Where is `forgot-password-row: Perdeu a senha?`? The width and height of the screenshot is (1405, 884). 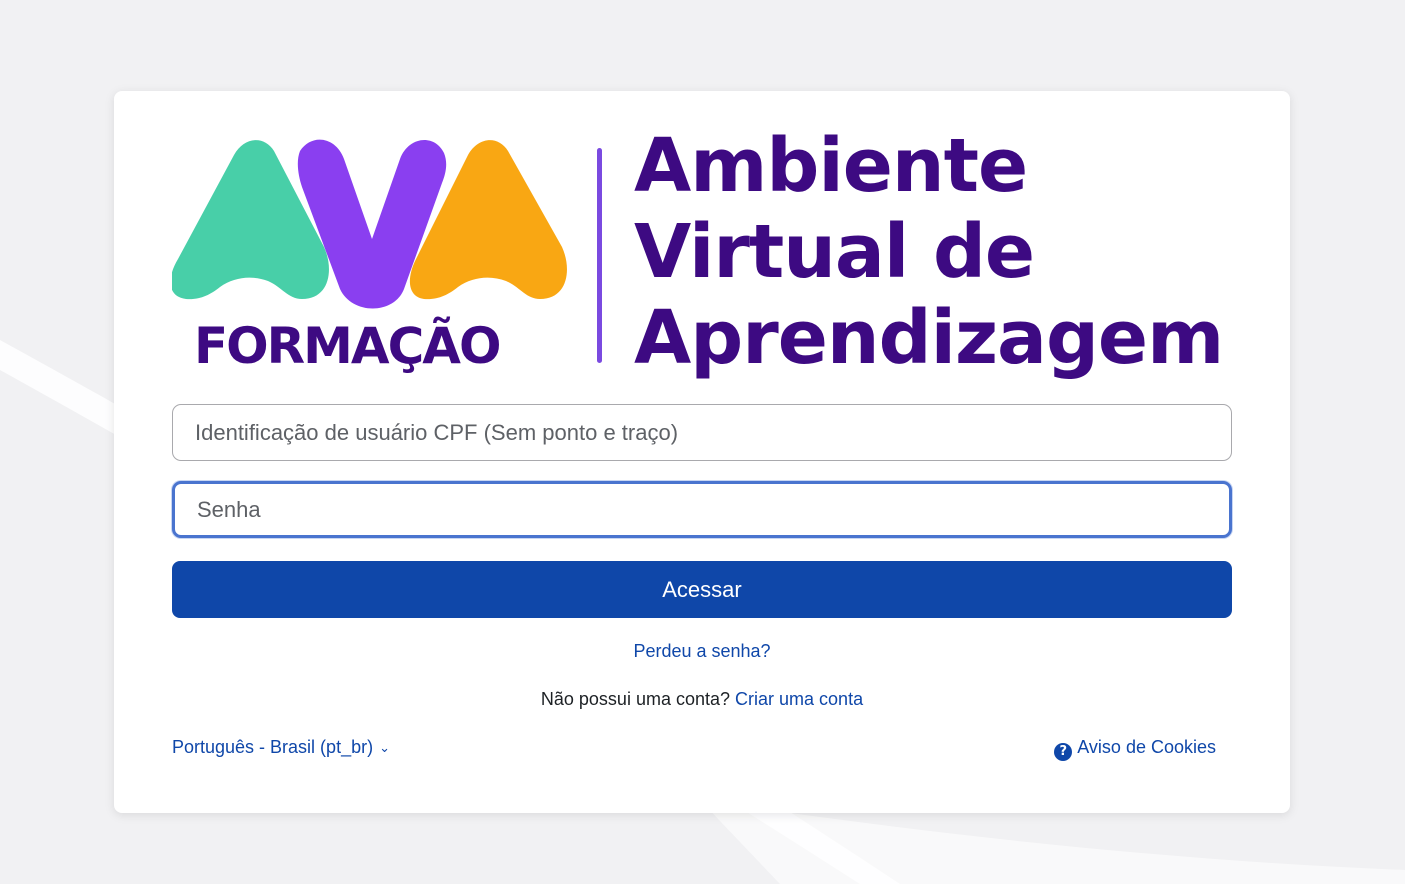
forgot-password-row: Perdeu a senha? is located at coordinates (702, 651).